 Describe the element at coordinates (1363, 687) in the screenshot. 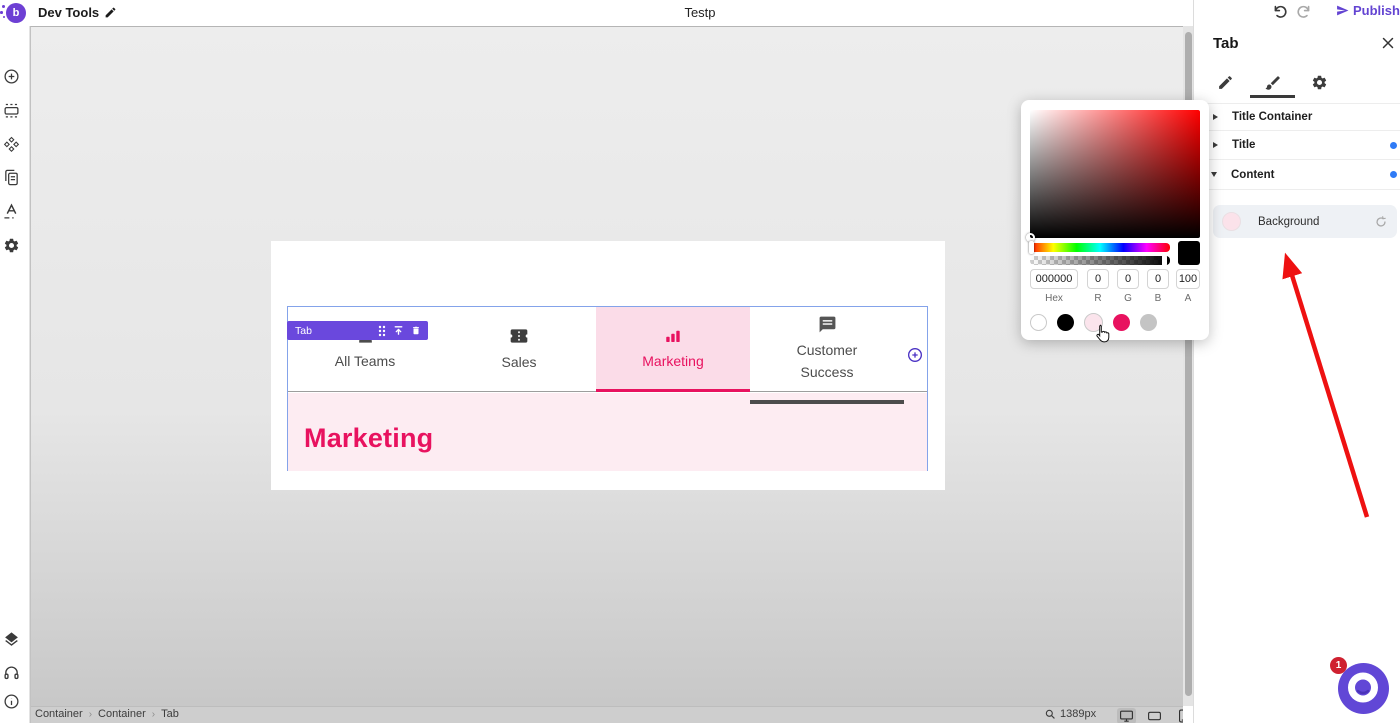

I see `chat-logo-icon` at that location.